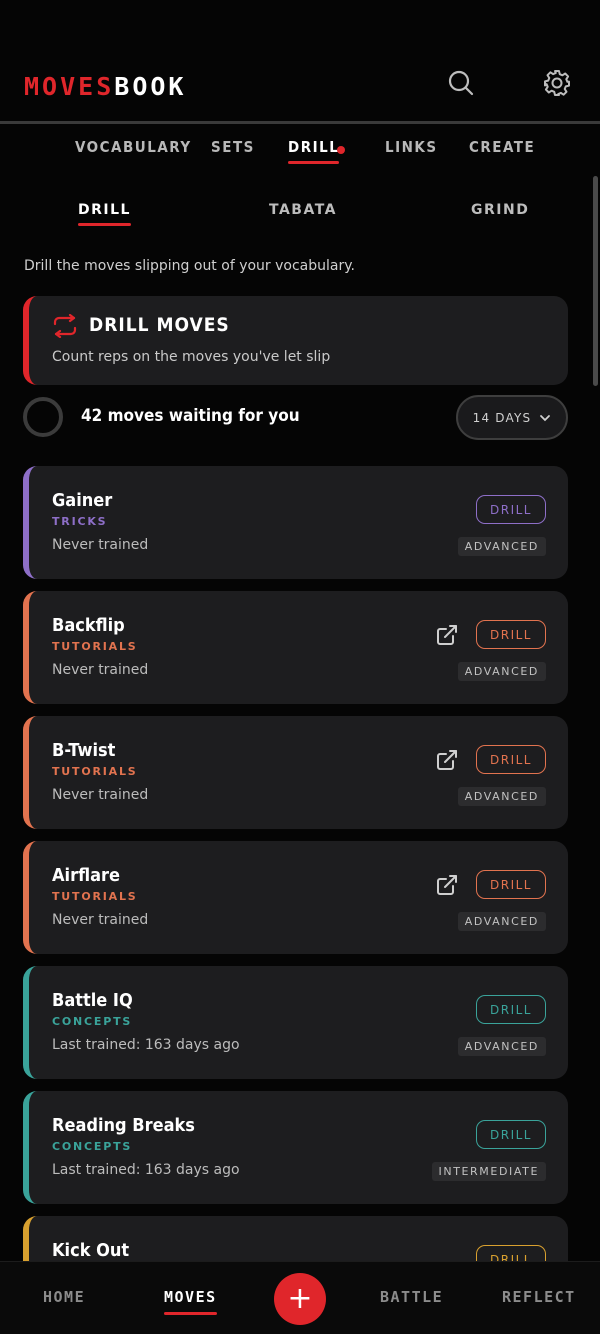 The width and height of the screenshot is (600, 1334). What do you see at coordinates (86, 875) in the screenshot?
I see `move-name: Airflare` at bounding box center [86, 875].